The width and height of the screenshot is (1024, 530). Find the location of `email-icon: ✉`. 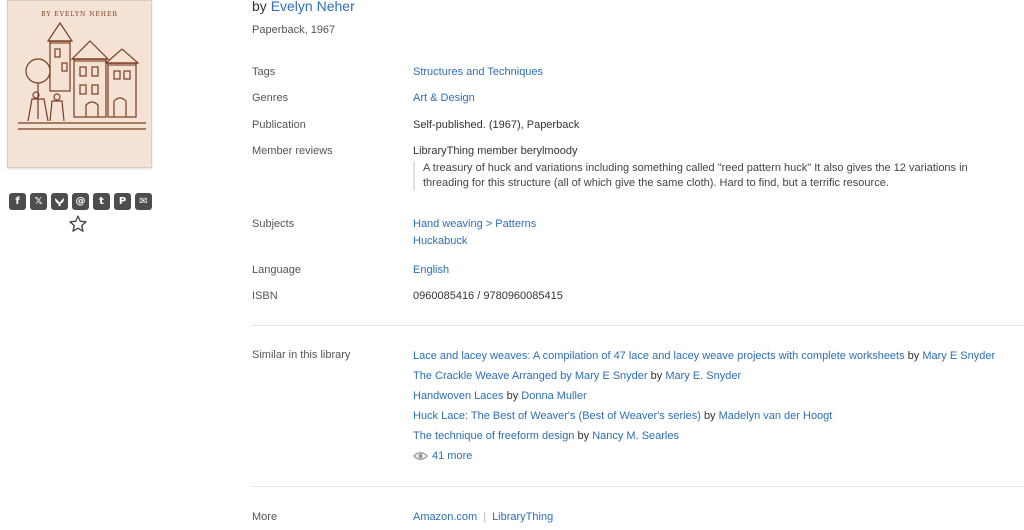

email-icon: ✉ is located at coordinates (143, 201).